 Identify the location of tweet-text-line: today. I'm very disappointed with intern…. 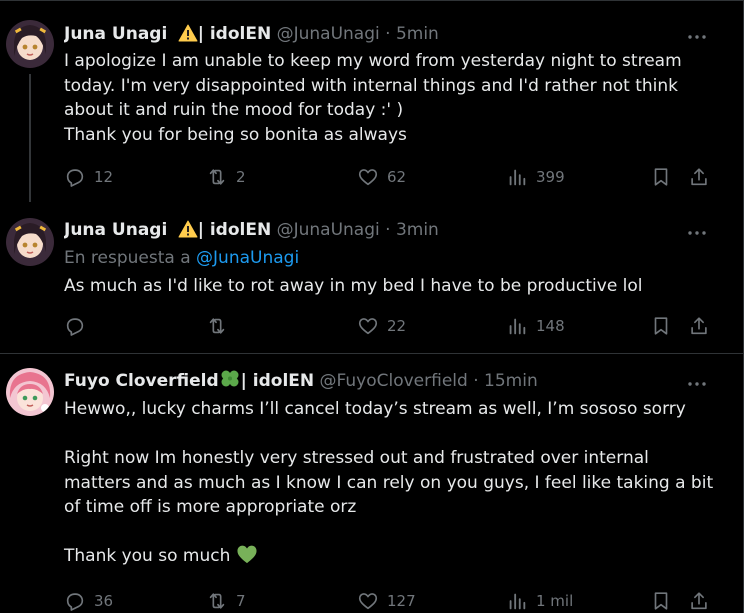
(371, 85).